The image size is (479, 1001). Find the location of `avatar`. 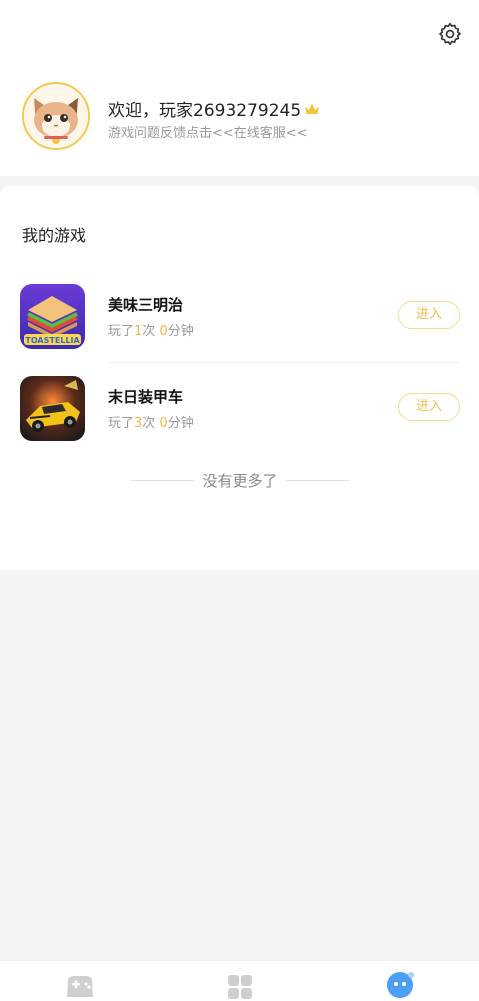

avatar is located at coordinates (56, 116).